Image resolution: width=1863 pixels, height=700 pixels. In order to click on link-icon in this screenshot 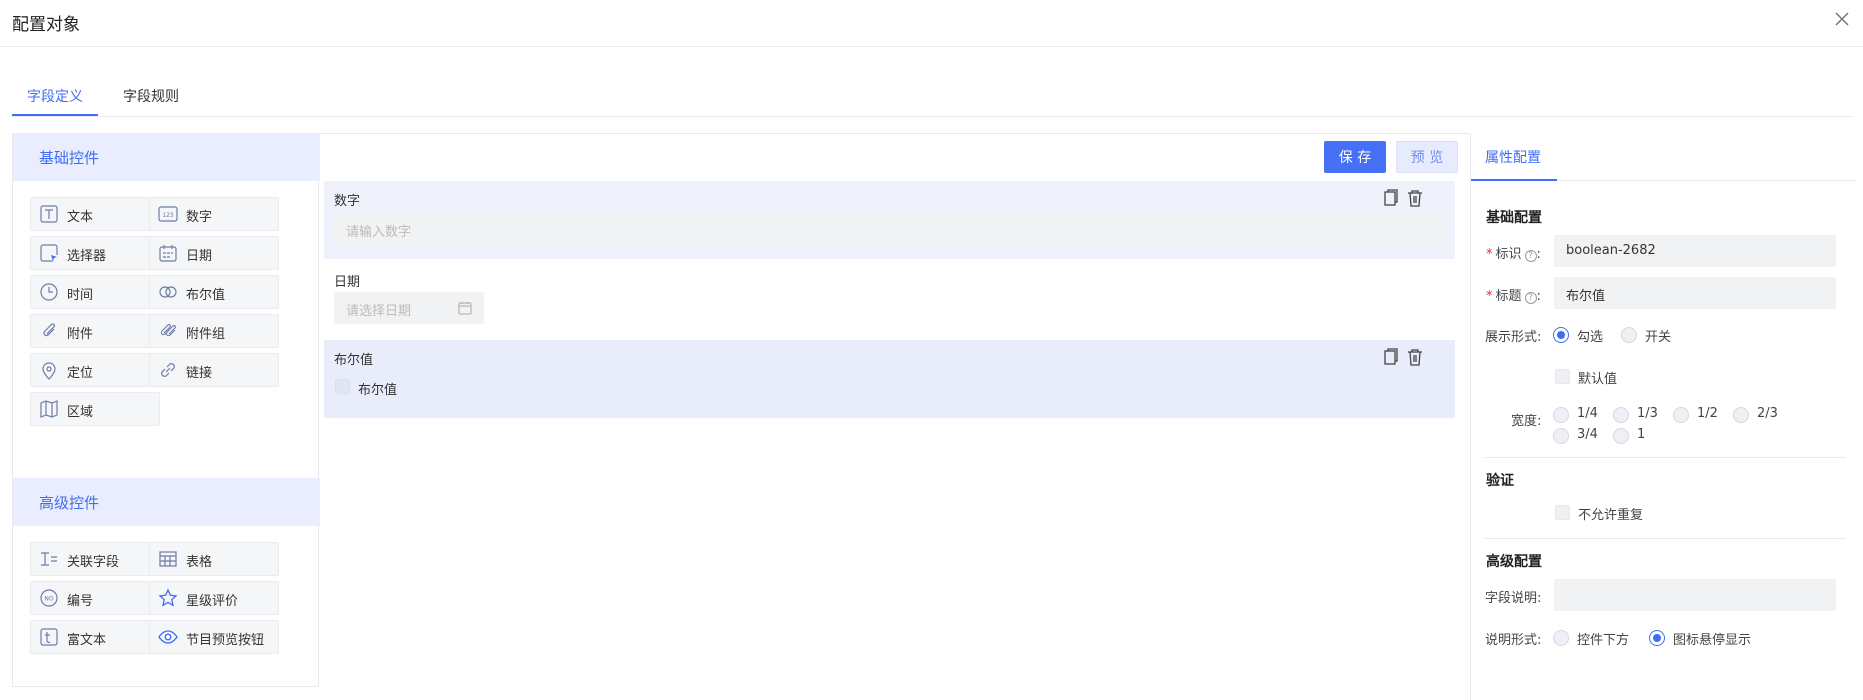, I will do `click(168, 370)`.